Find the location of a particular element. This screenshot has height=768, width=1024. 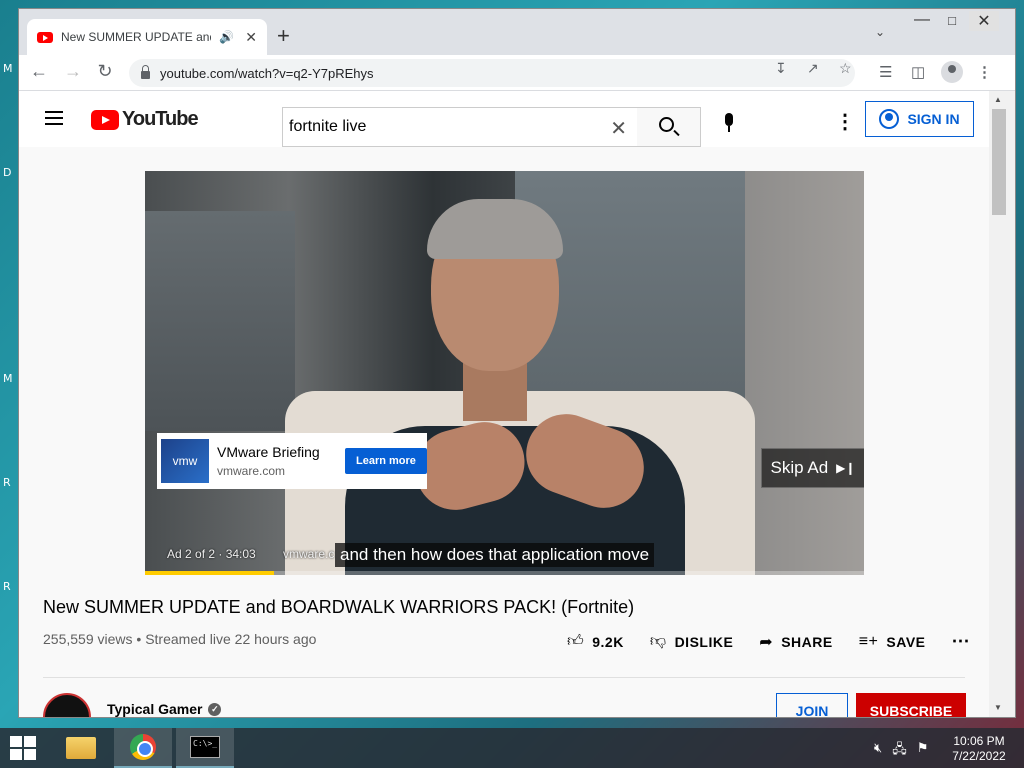

streamed-date: Streamed live 22 hours ago is located at coordinates (231, 639).